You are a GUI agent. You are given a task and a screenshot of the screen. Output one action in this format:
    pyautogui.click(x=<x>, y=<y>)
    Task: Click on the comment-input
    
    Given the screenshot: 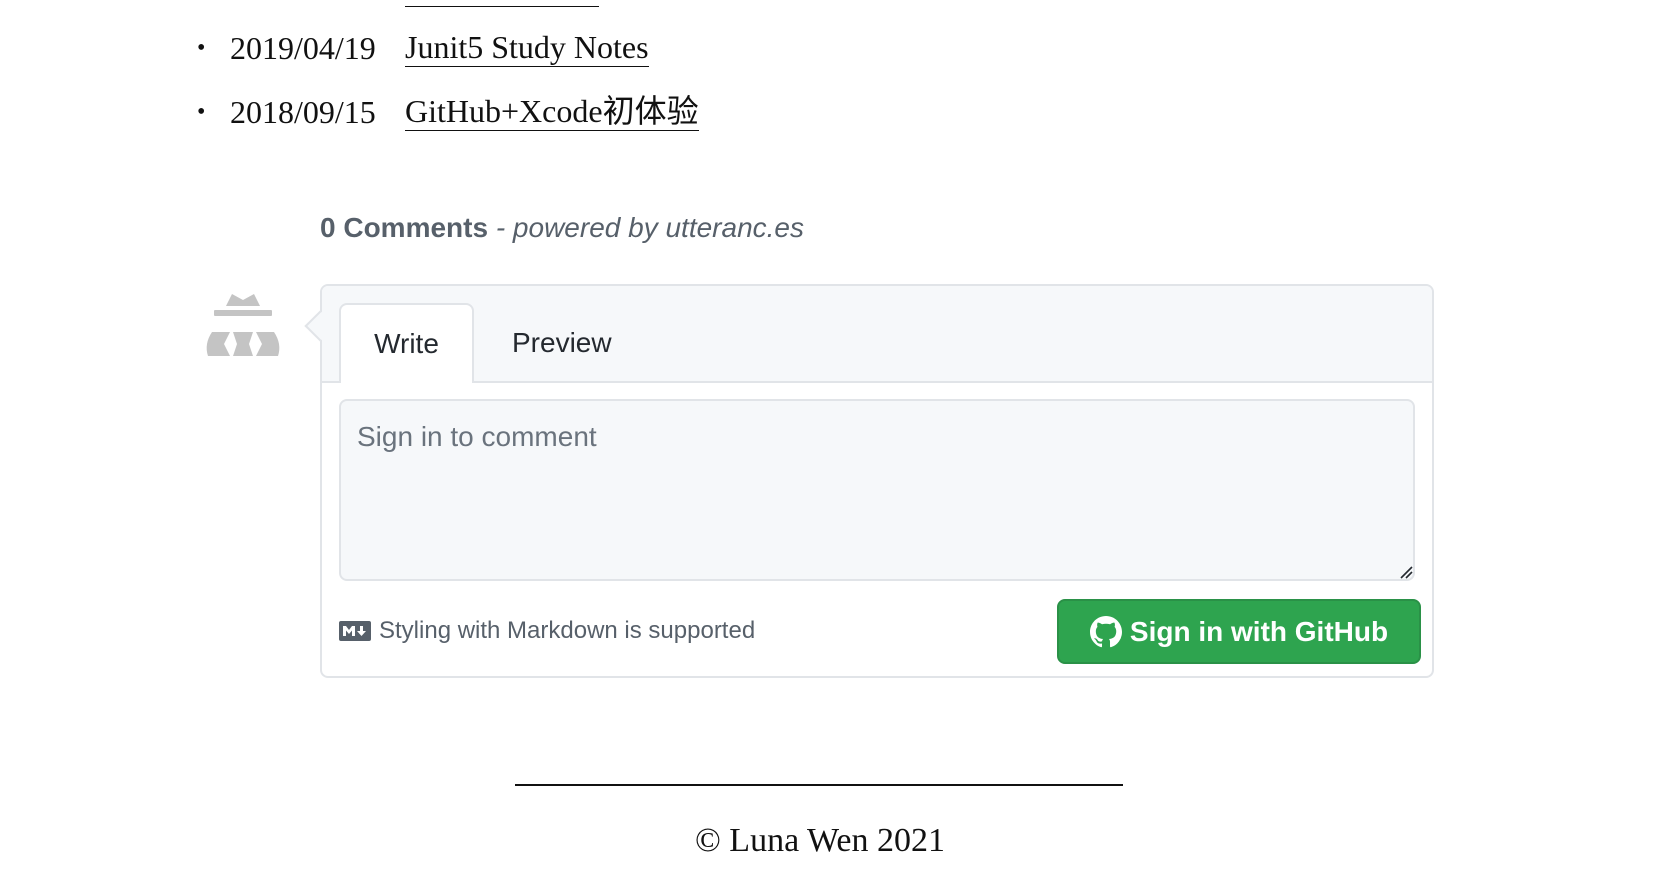 What is the action you would take?
    pyautogui.click(x=877, y=490)
    